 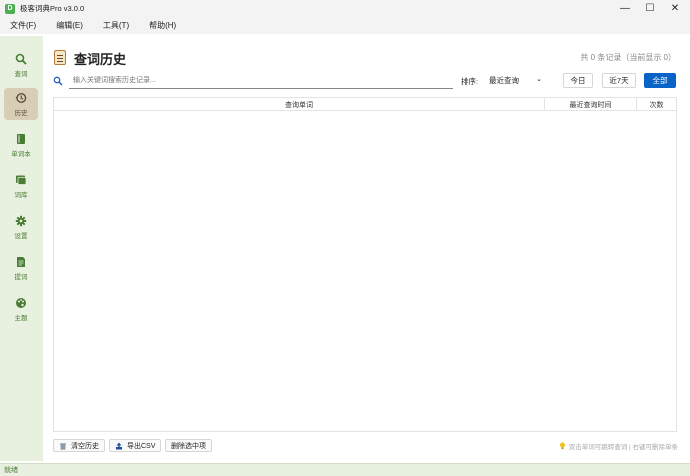 I want to click on export-csv-button: 导出CSV, so click(x=135, y=445).